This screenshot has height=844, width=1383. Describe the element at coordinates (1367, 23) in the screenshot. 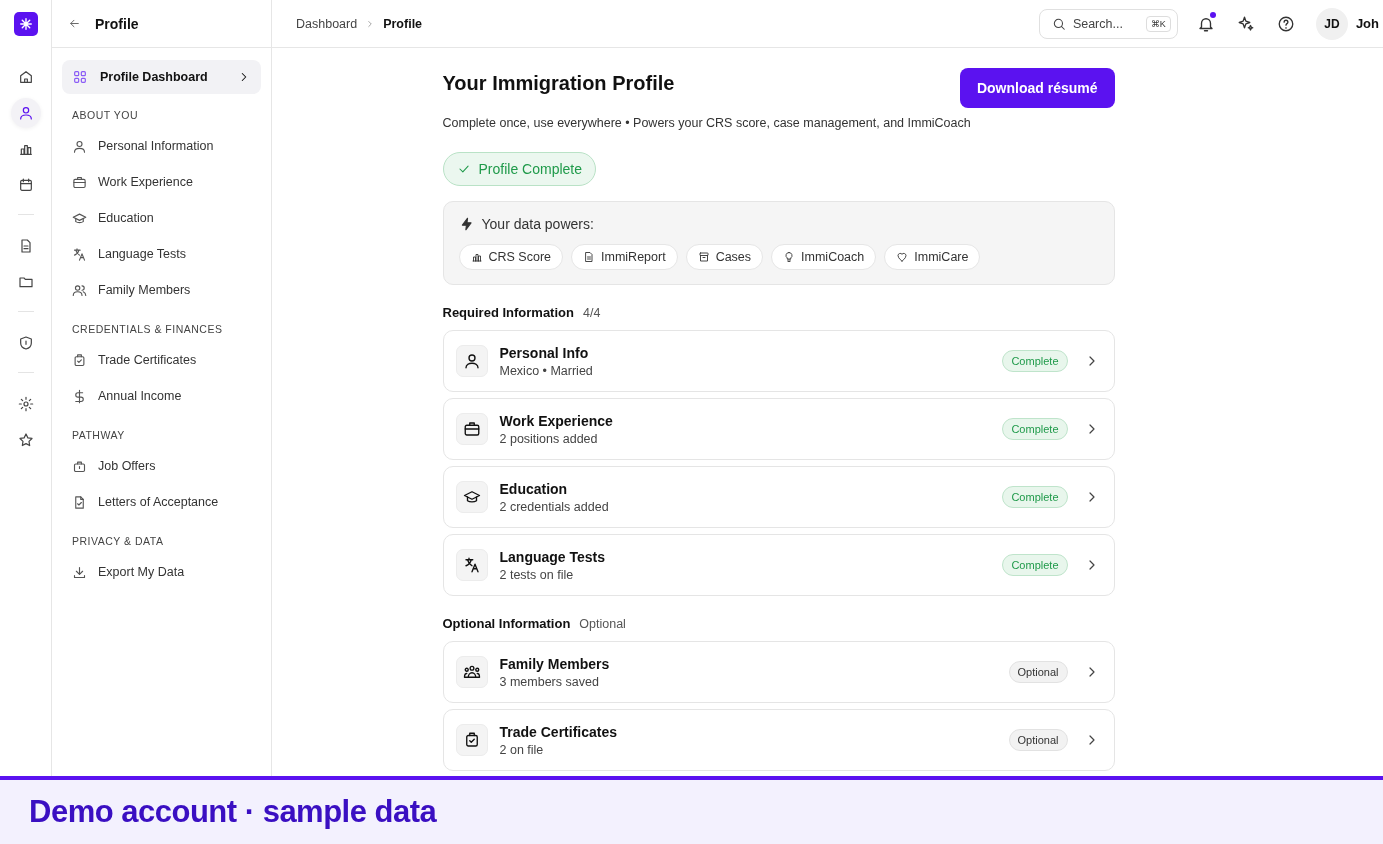

I see `user-name: Joh` at that location.